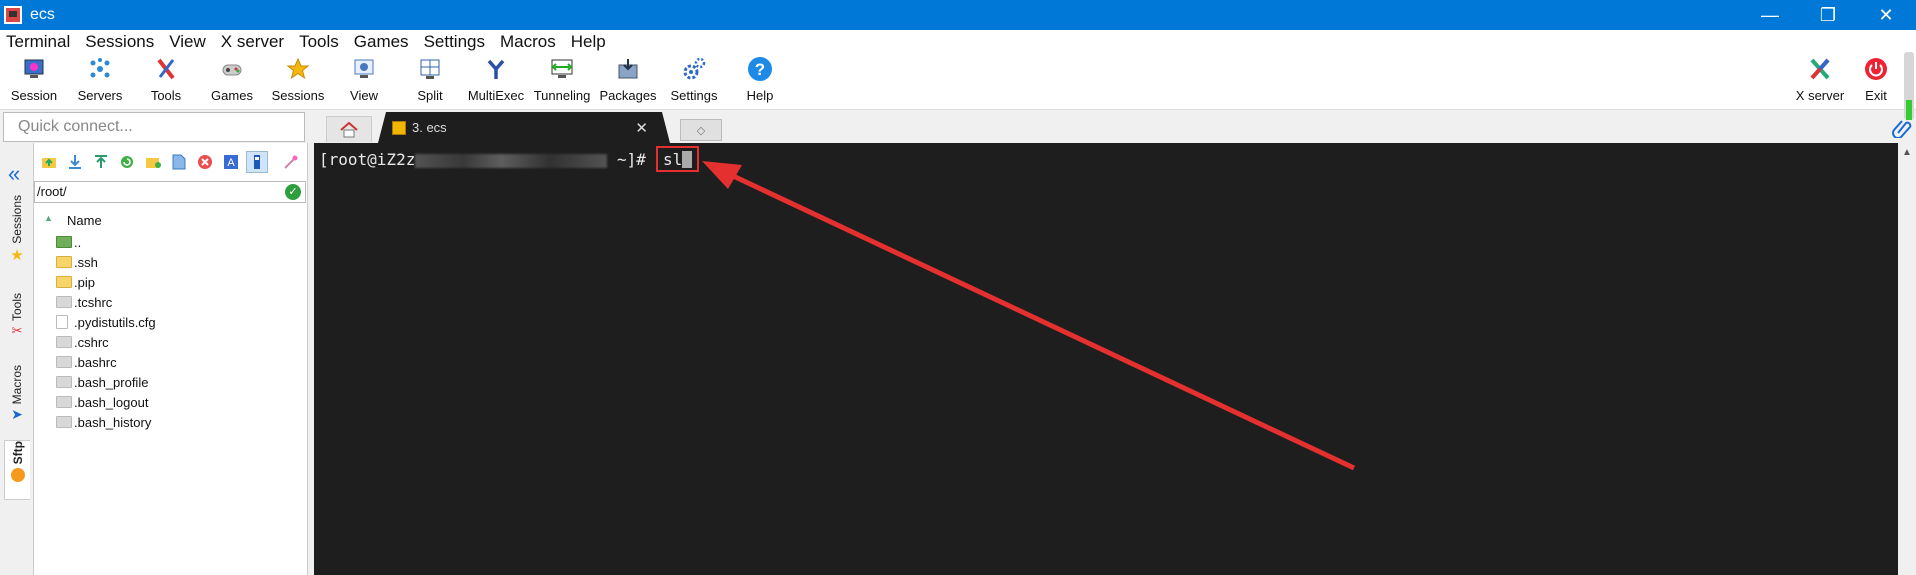 The image size is (1916, 575). What do you see at coordinates (17, 255) in the screenshot?
I see `star-icon: ★` at bounding box center [17, 255].